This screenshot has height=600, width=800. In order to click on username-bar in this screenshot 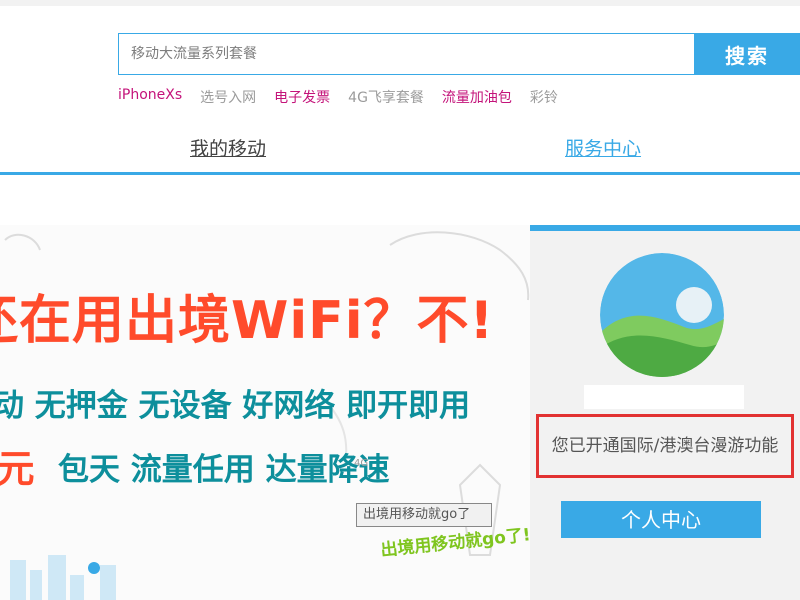, I will do `click(664, 397)`.